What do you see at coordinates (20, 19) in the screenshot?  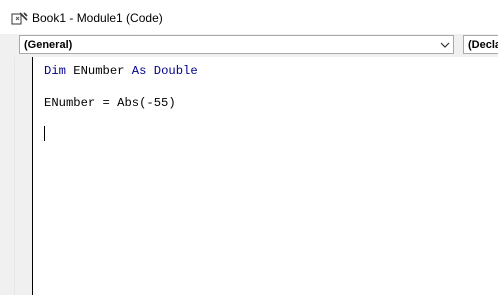 I see `vba-module-icon` at bounding box center [20, 19].